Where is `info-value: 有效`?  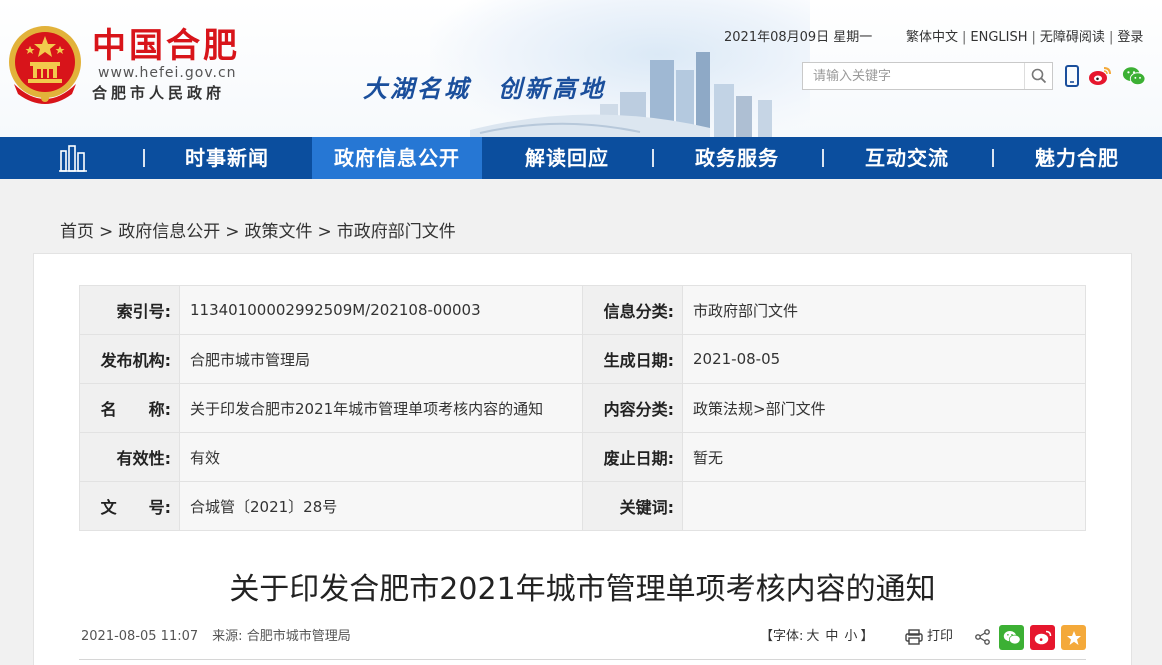
info-value: 有效 is located at coordinates (381, 457).